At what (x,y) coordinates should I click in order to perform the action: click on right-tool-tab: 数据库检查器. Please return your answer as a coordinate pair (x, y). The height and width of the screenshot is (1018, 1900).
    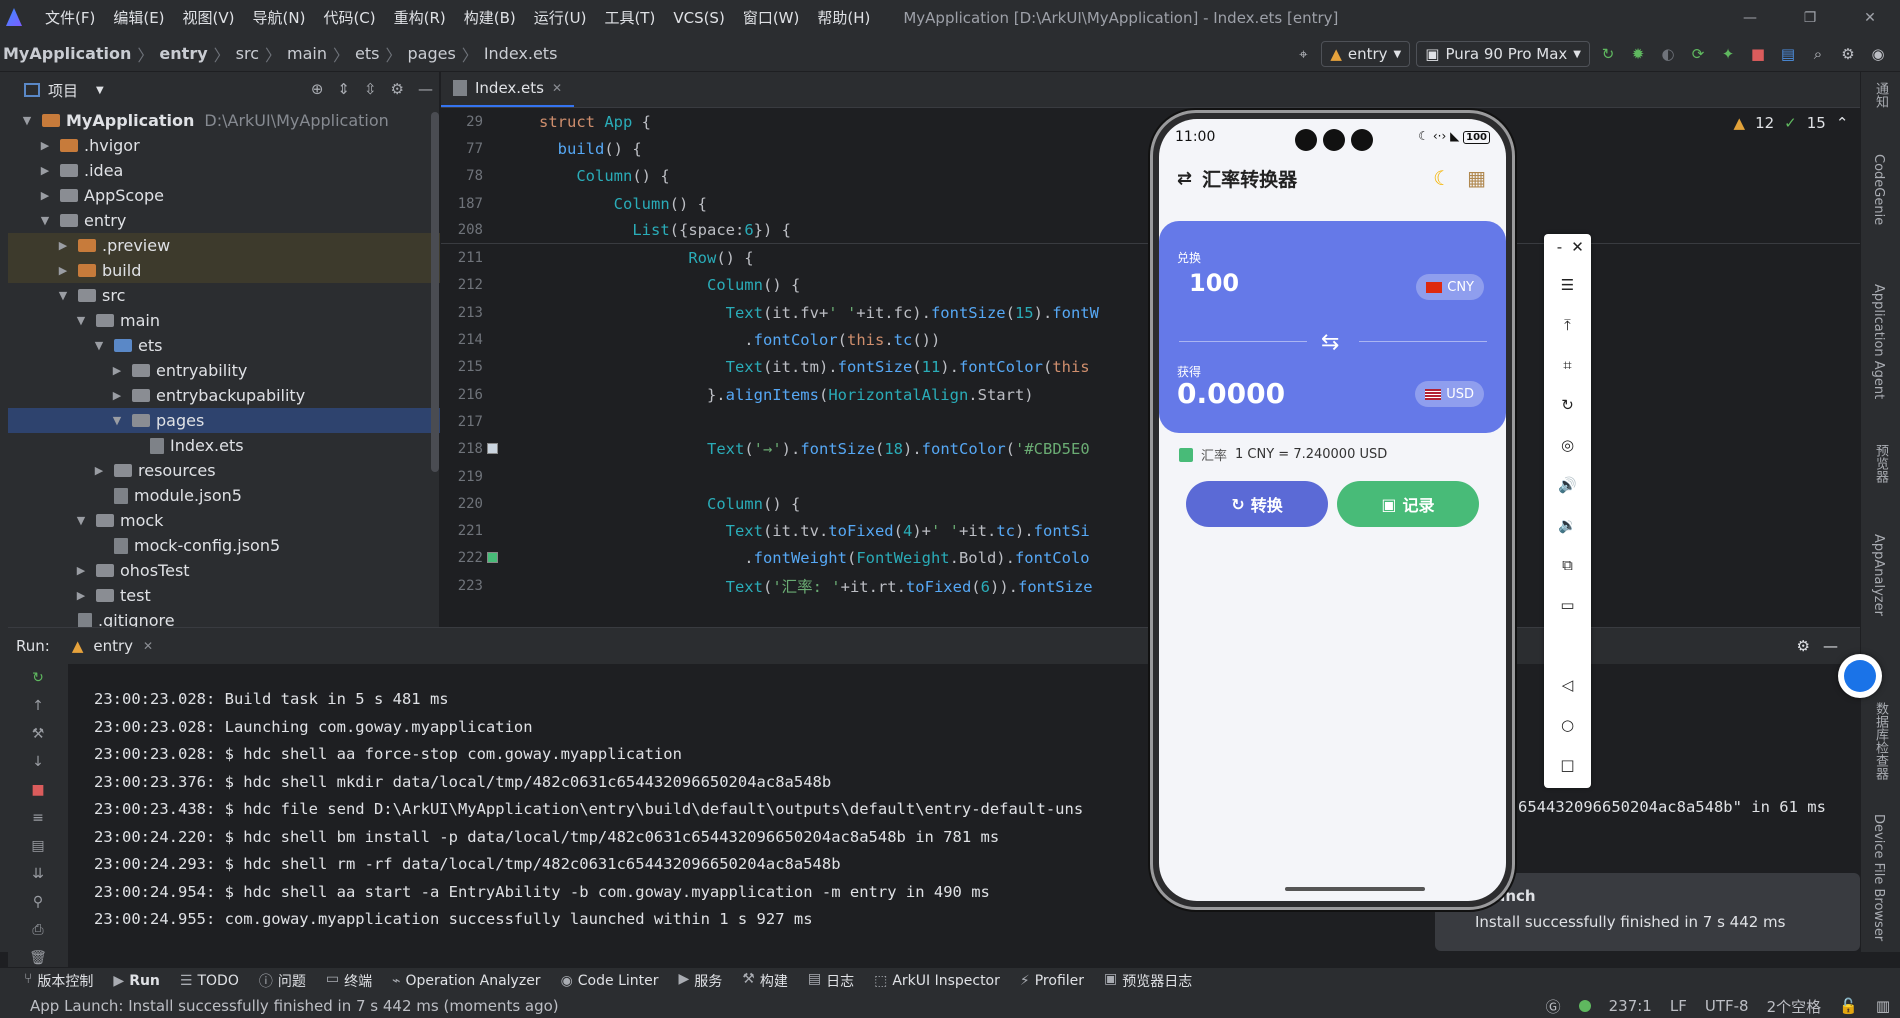
    Looking at the image, I should click on (1880, 741).